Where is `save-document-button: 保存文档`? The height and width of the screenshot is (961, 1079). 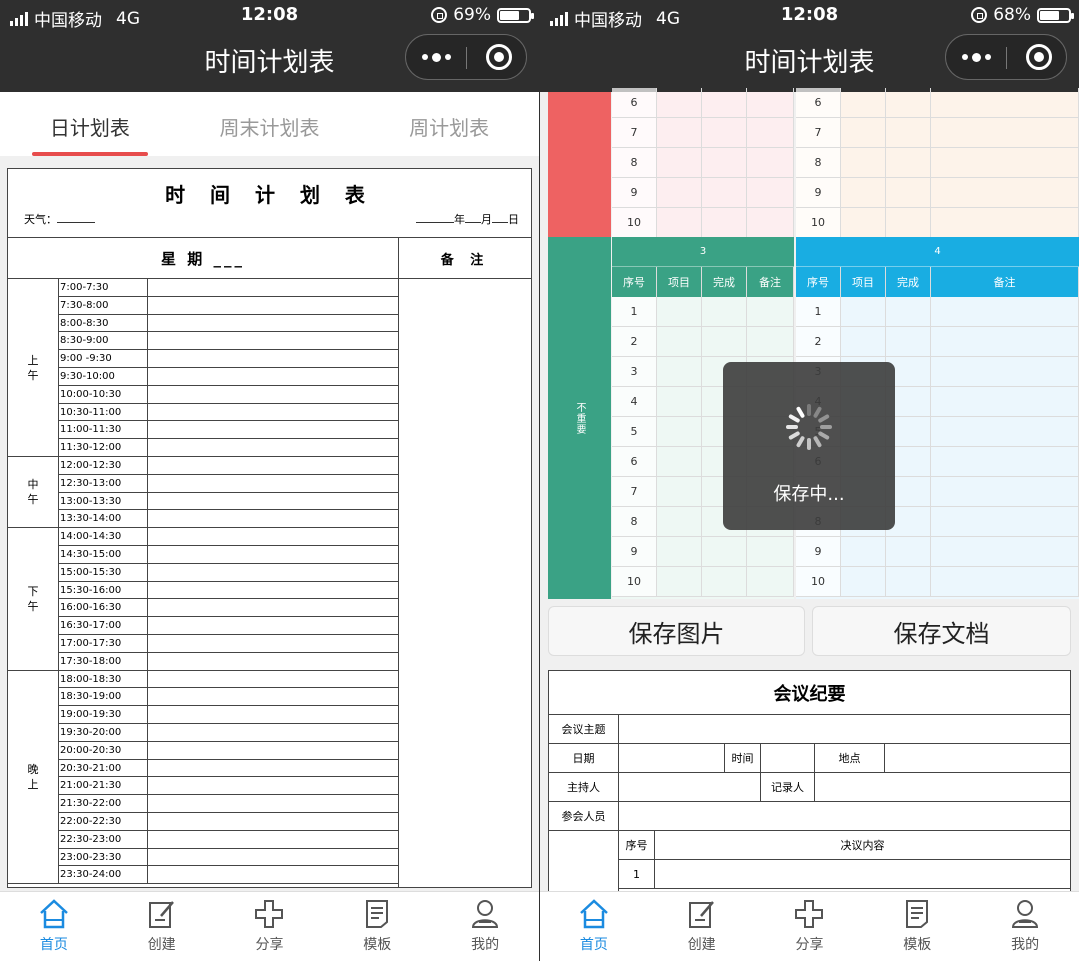 save-document-button: 保存文档 is located at coordinates (941, 631).